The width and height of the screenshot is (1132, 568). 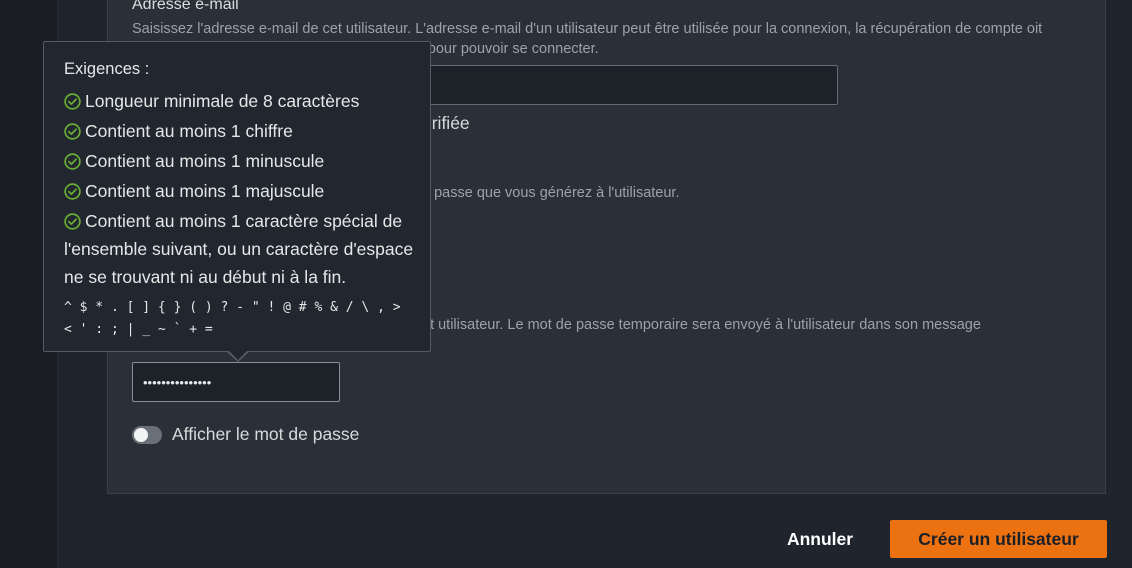 I want to click on cancel-button: Annuler, so click(x=820, y=539).